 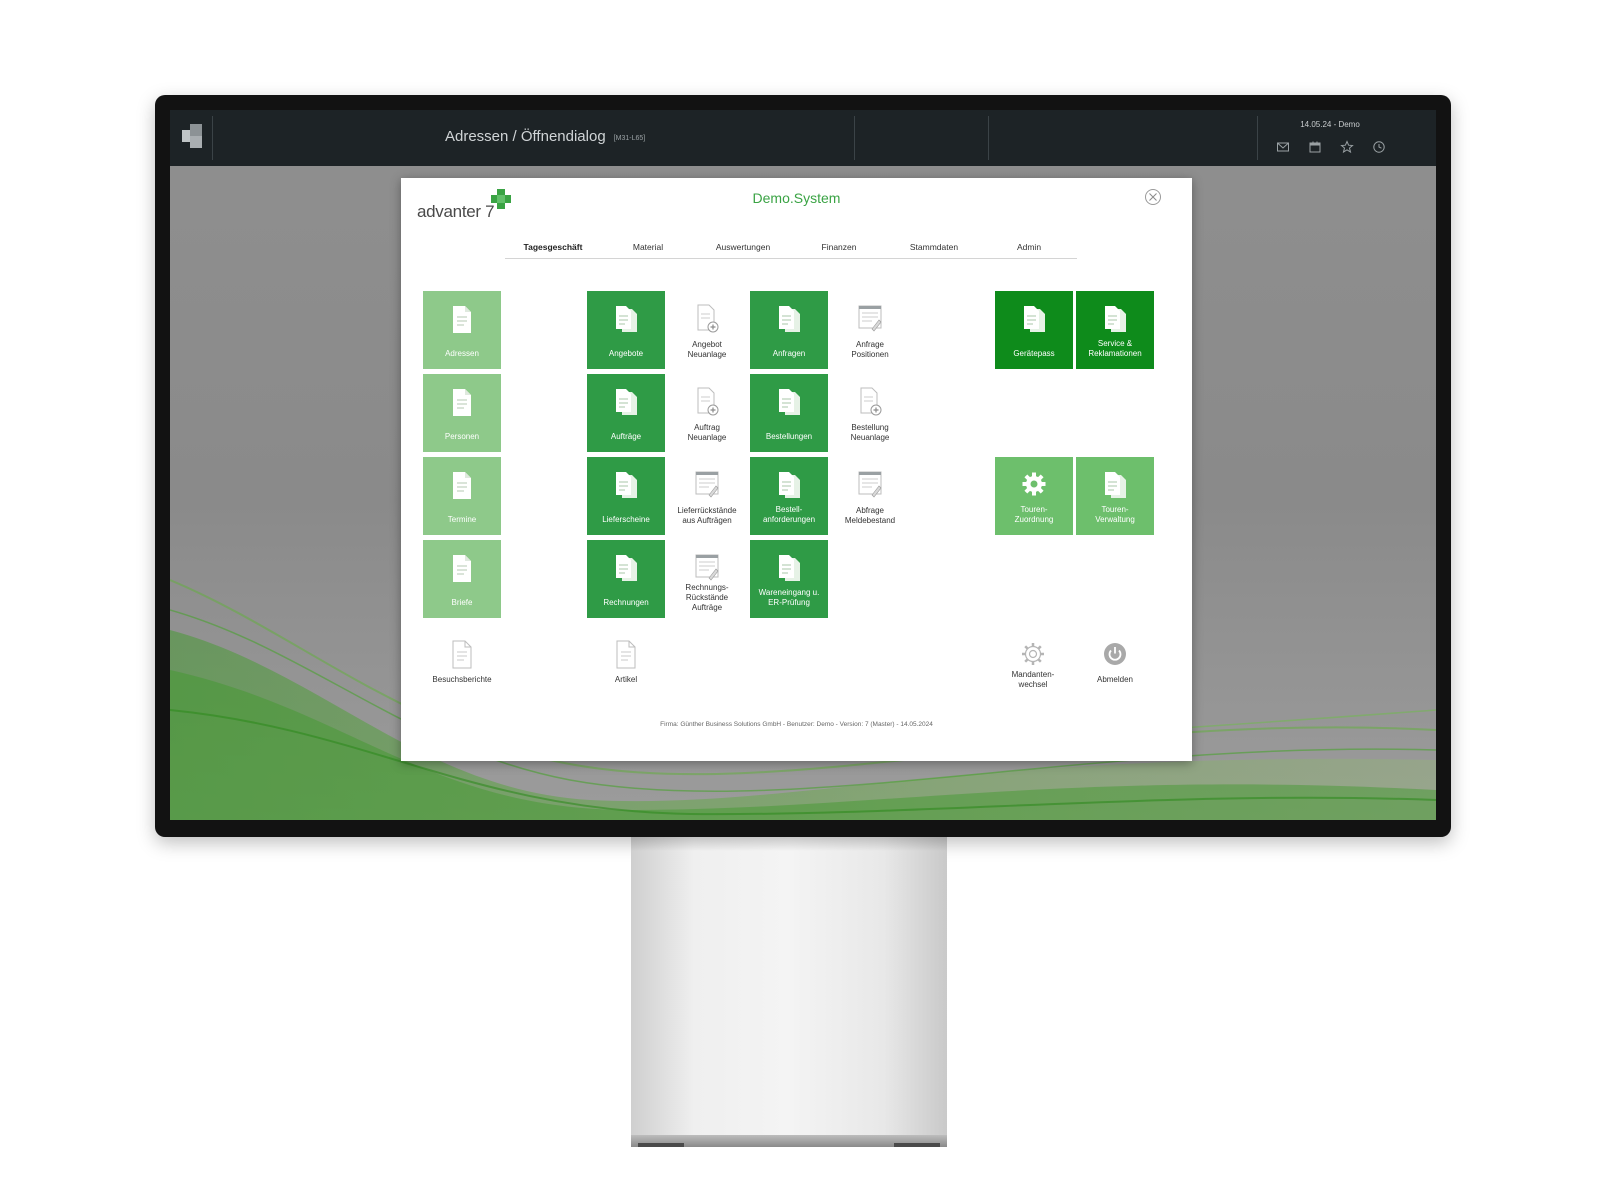 I want to click on tile-label: Angebote, so click(x=626, y=353).